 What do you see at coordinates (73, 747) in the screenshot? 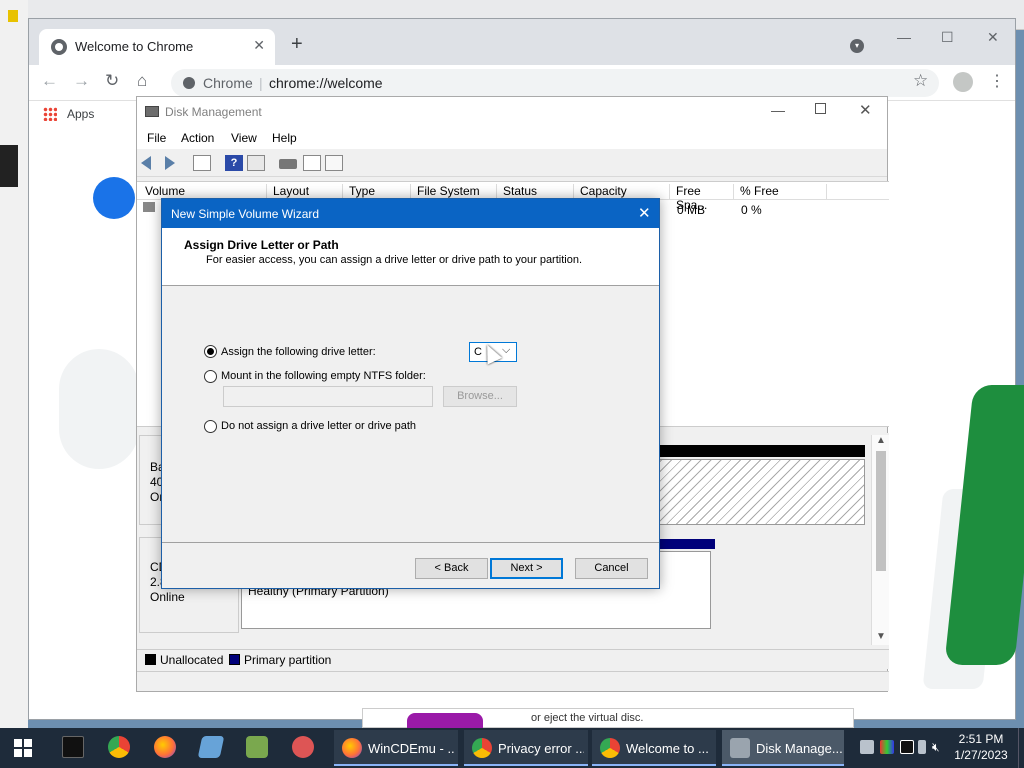
I see `command-prompt-icon` at bounding box center [73, 747].